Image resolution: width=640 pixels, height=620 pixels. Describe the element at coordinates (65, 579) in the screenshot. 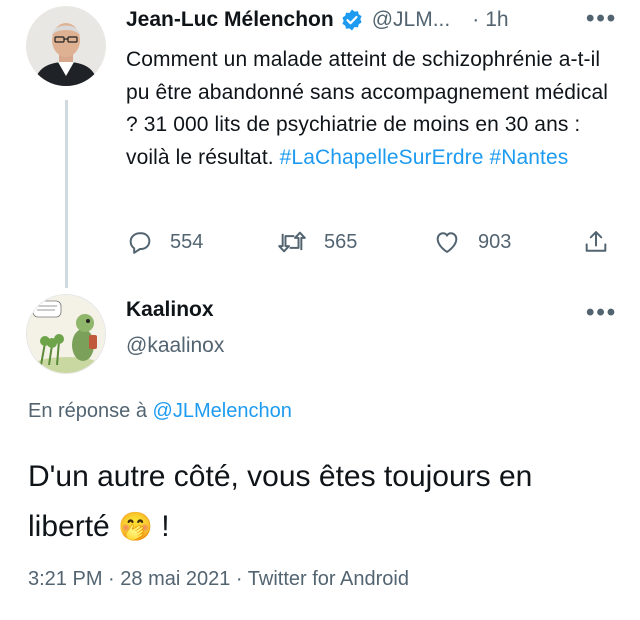

I see `reply-timestamp: 3:21 PM` at that location.